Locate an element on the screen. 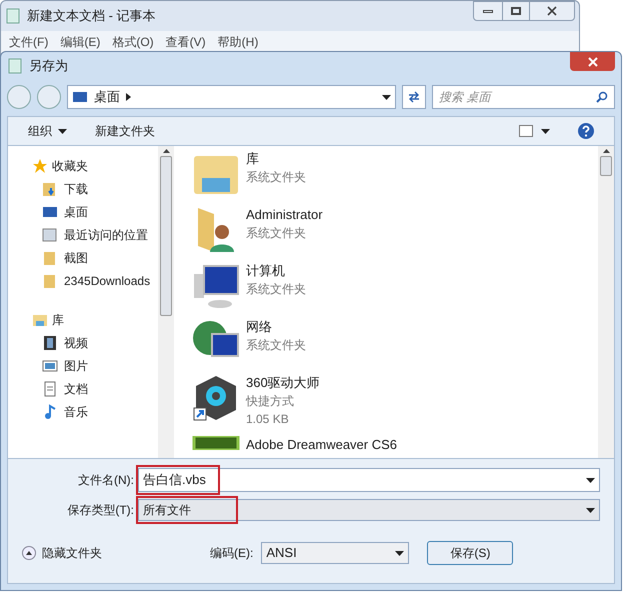  help-icon is located at coordinates (586, 131).